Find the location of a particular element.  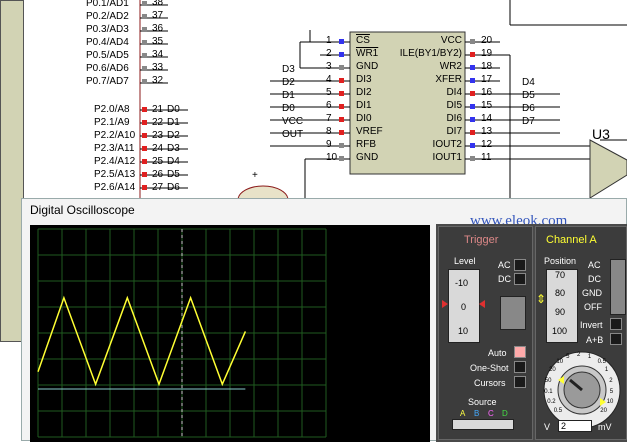

knob-tick-label: 1 is located at coordinates (606, 370).